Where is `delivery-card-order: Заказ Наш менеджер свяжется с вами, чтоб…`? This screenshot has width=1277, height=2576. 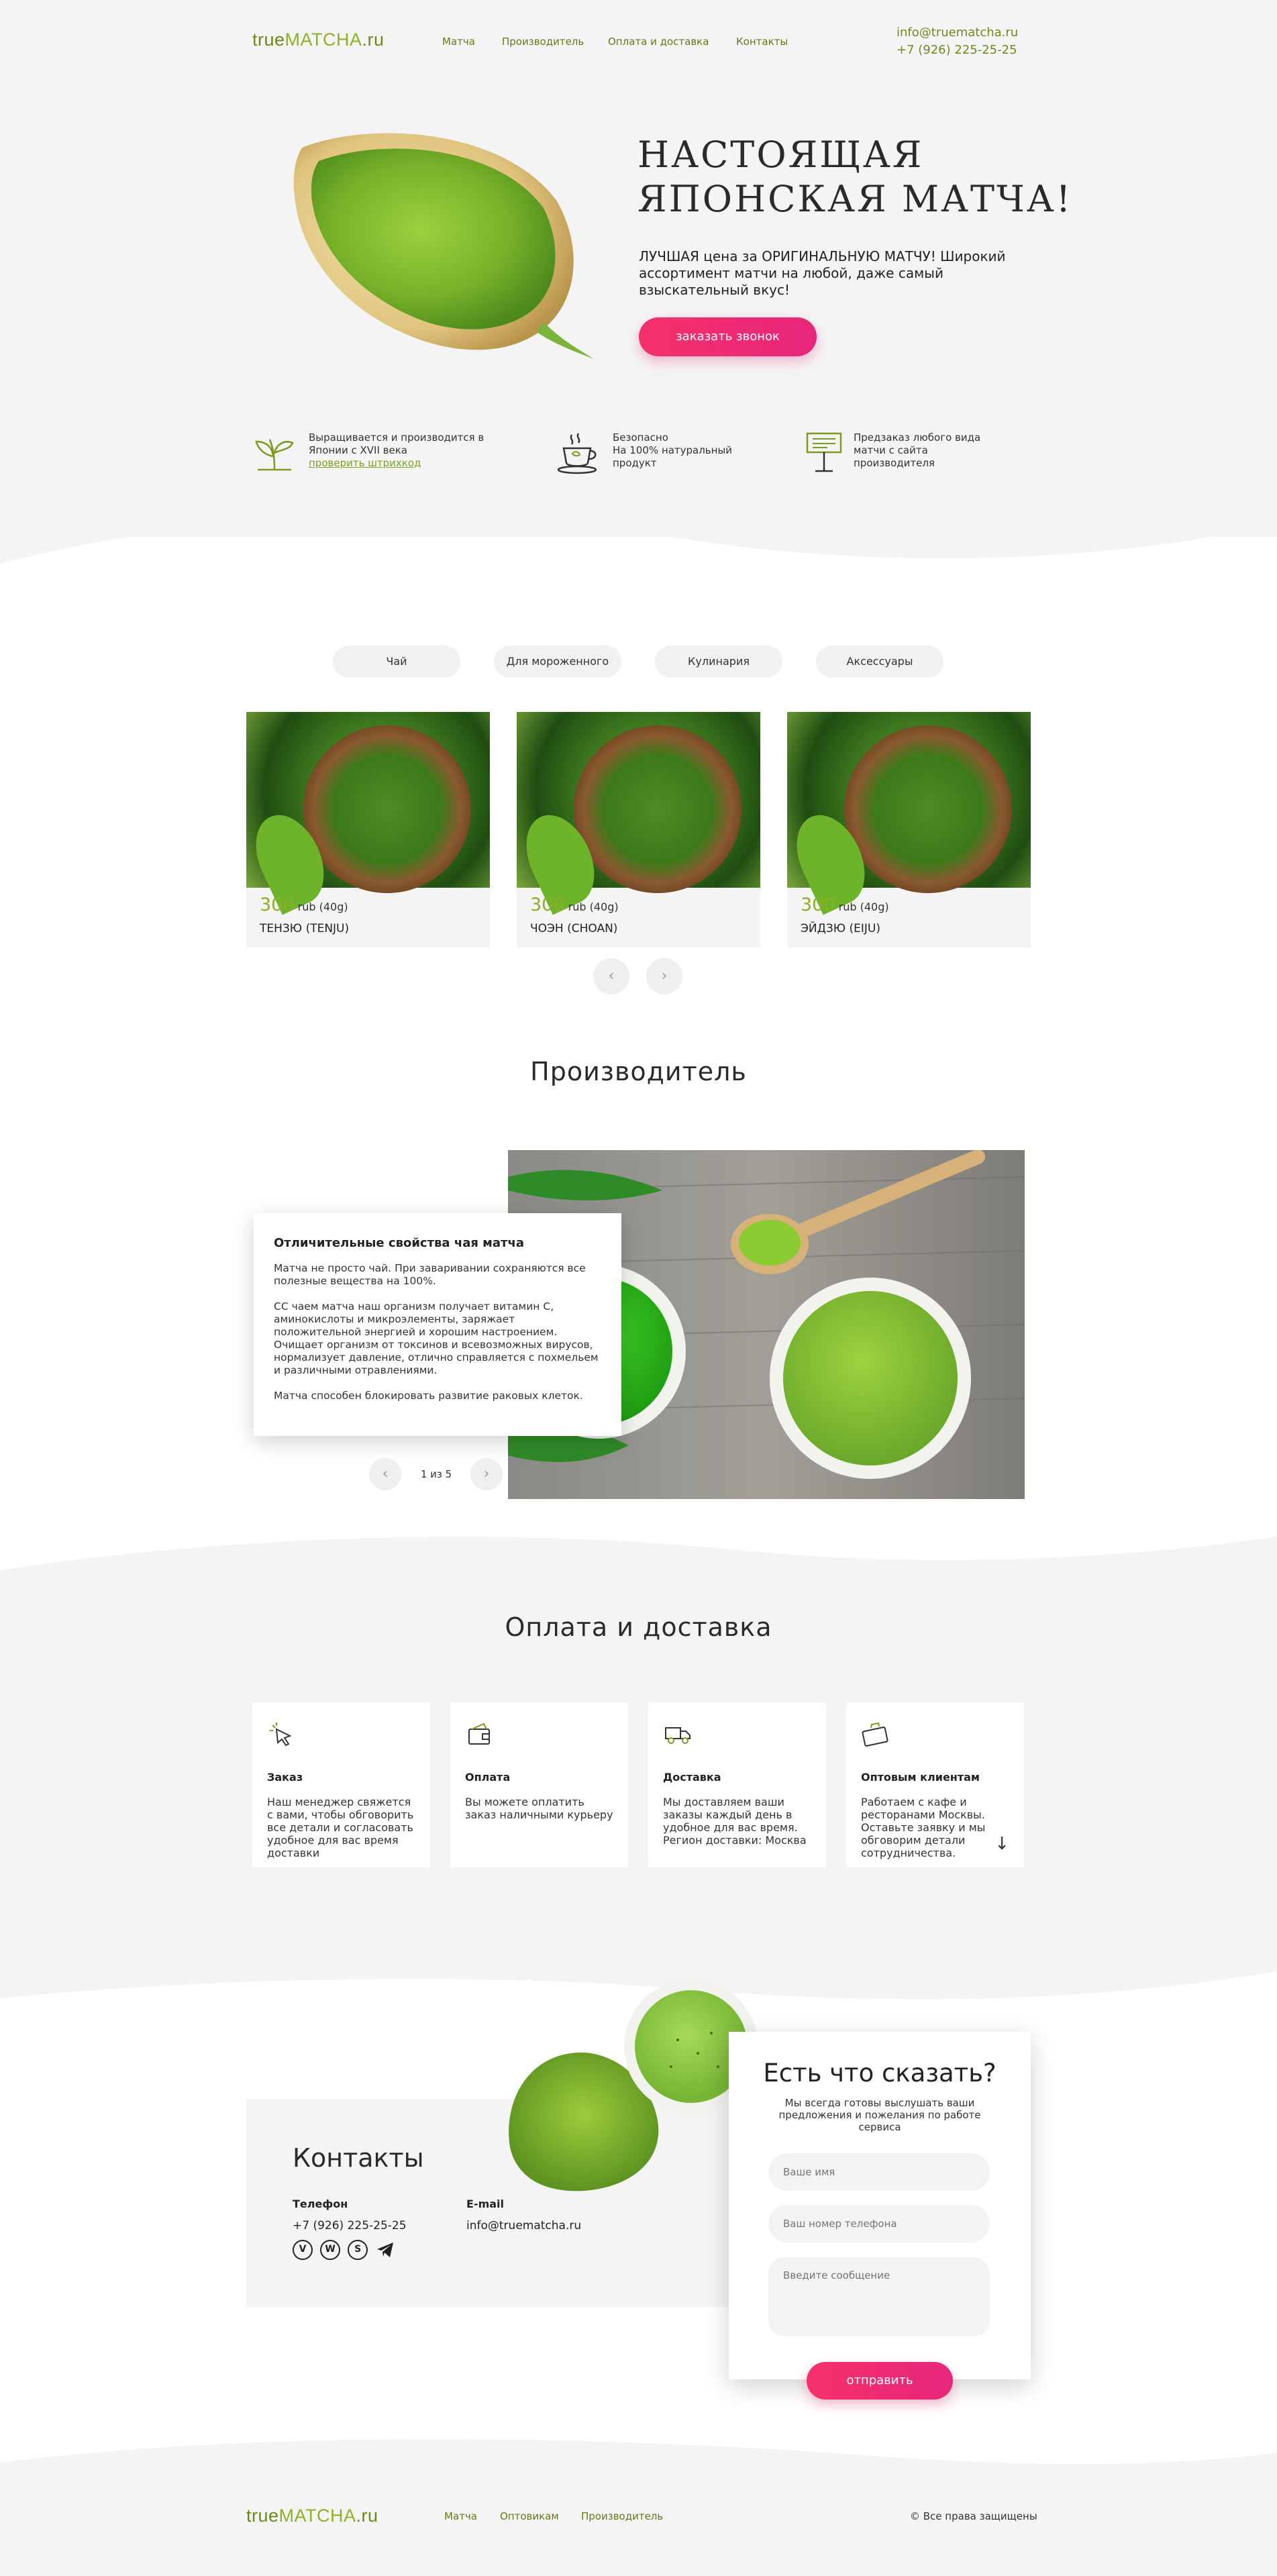 delivery-card-order: Заказ Наш менеджер свяжется с вами, чтоб… is located at coordinates (341, 1784).